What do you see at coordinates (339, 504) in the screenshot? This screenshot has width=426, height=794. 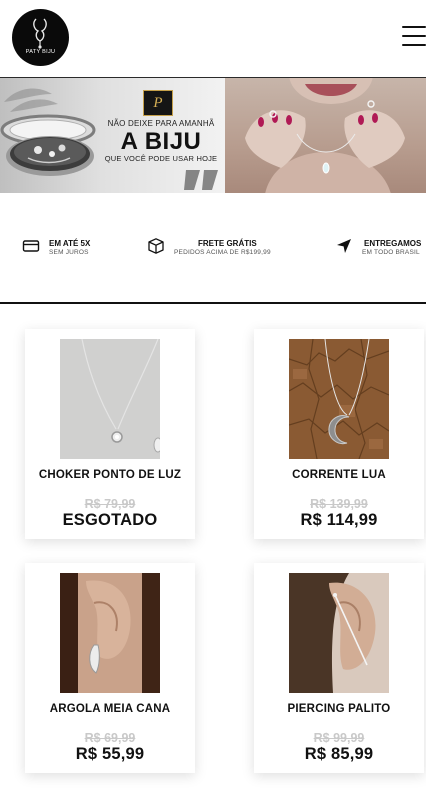 I see `product-old-price: R$ 139,99` at bounding box center [339, 504].